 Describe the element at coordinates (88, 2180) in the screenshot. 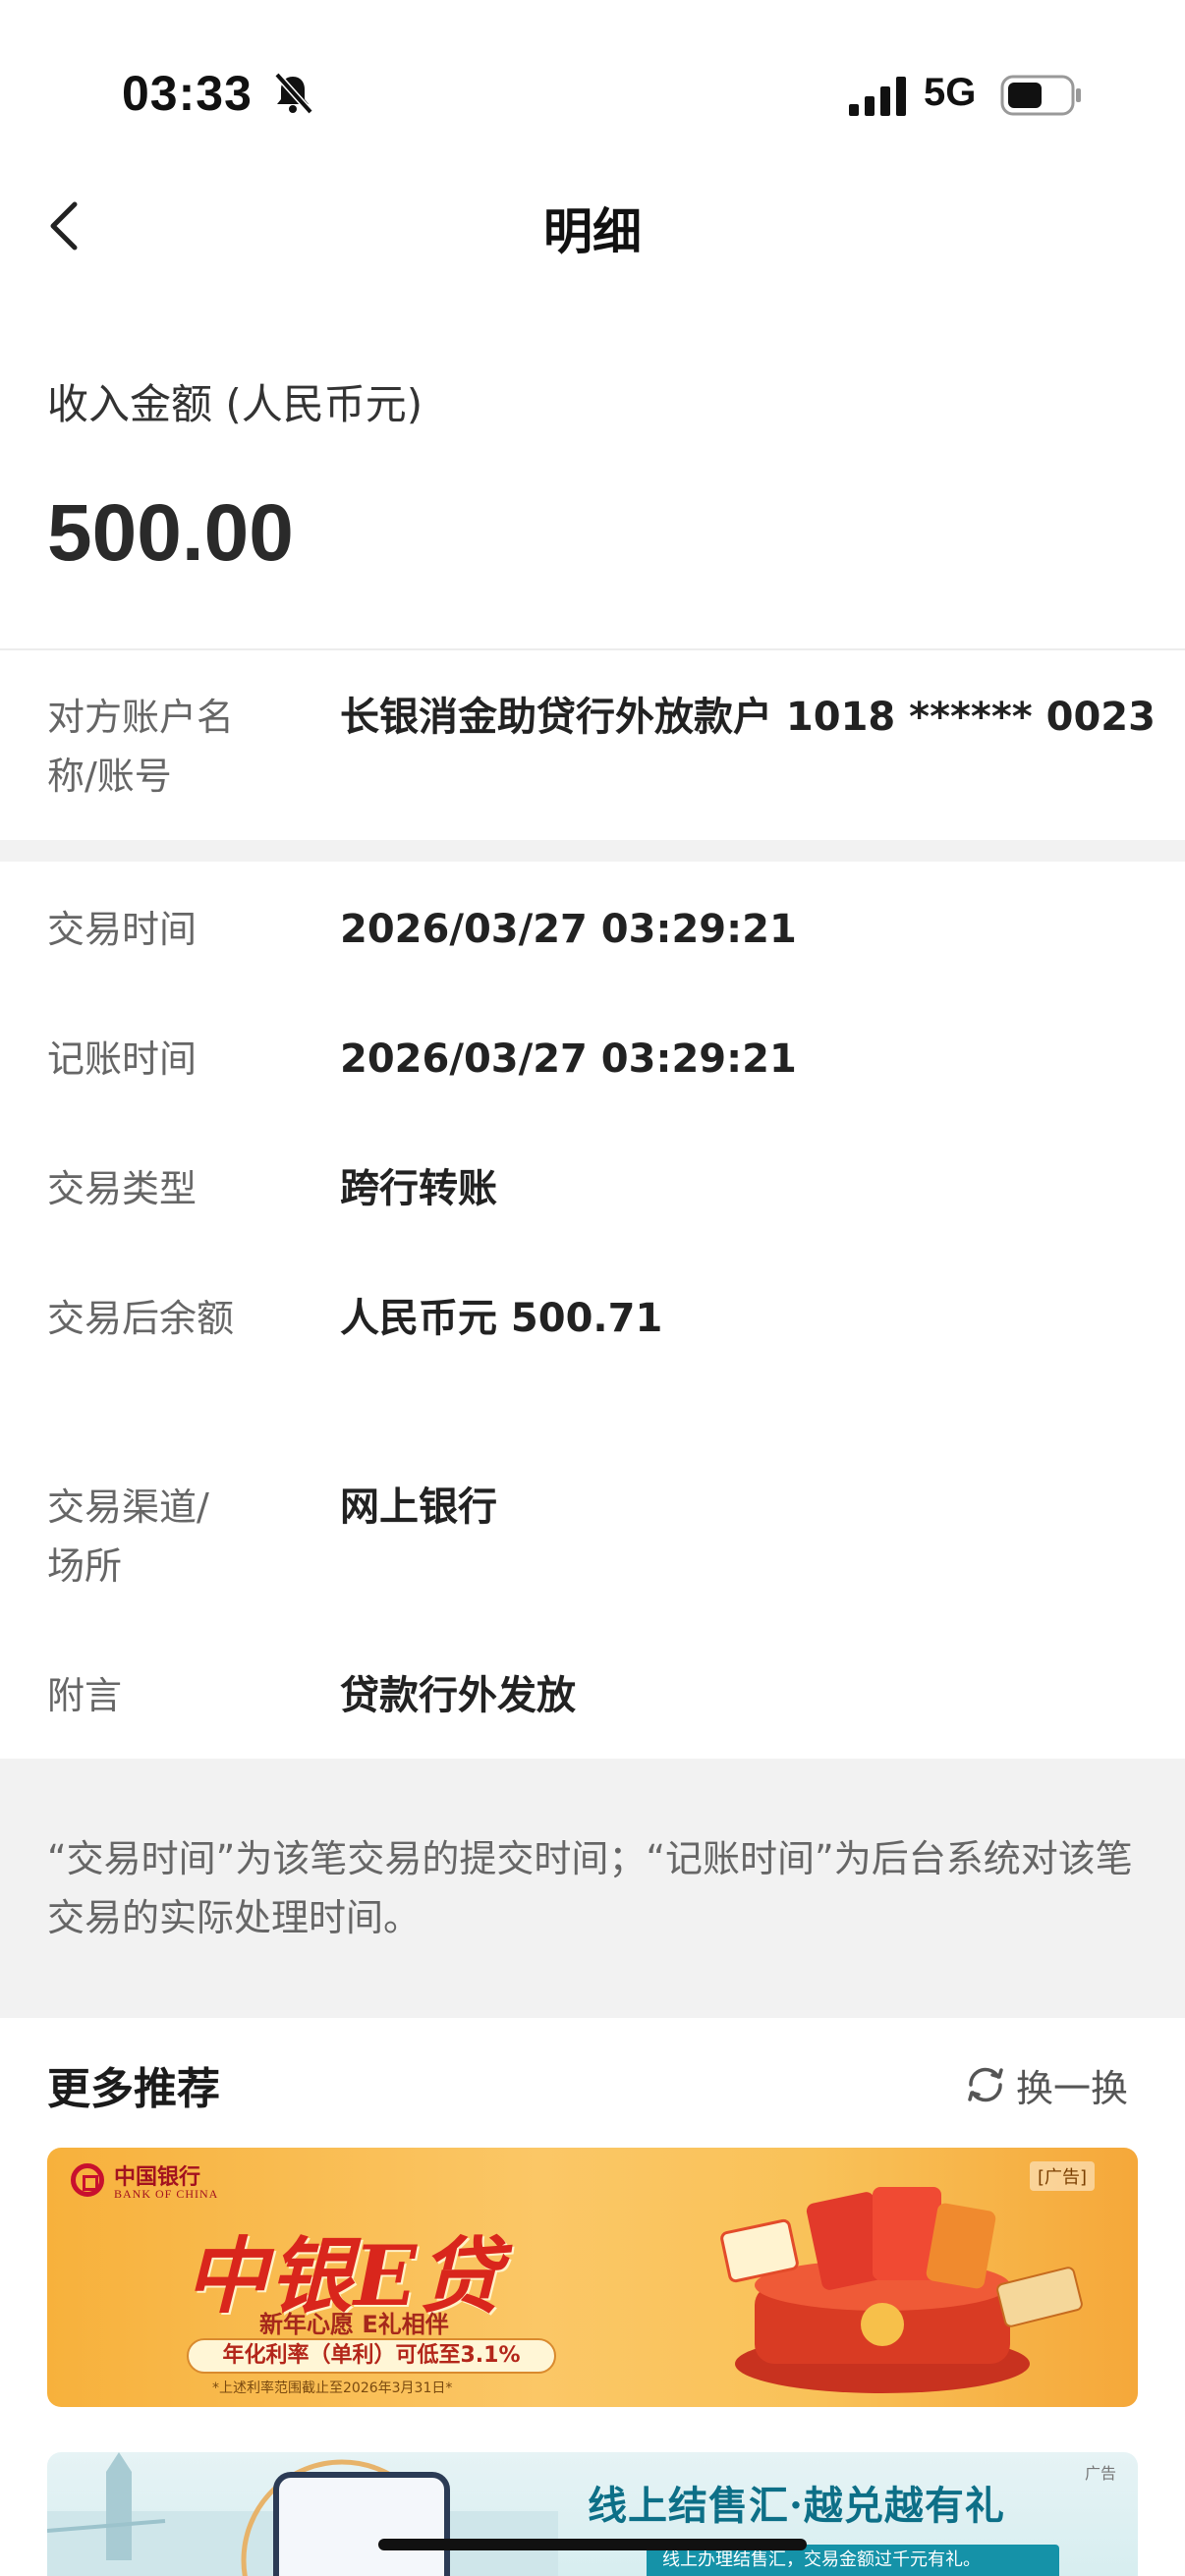

I see `bank-logo-icon` at that location.